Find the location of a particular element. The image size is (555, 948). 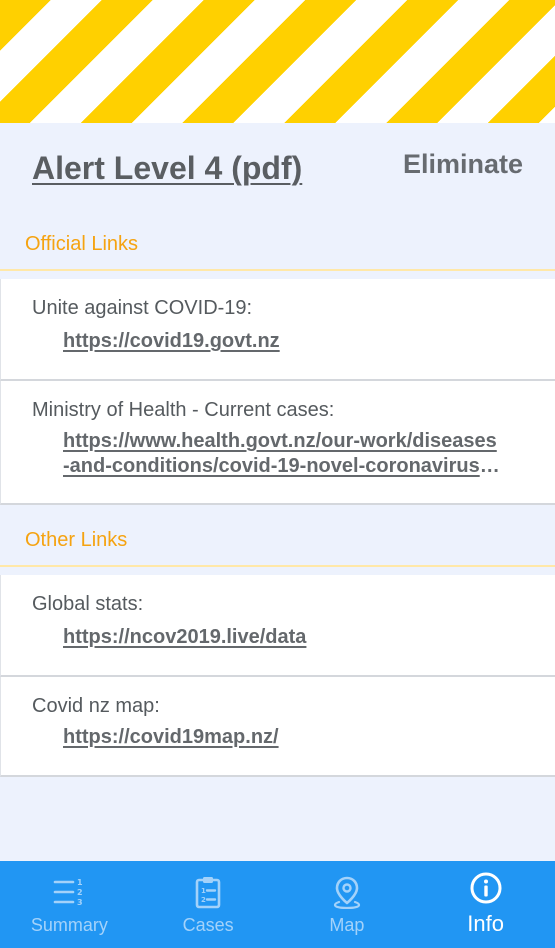

link-label: Global stats: is located at coordinates (88, 604).